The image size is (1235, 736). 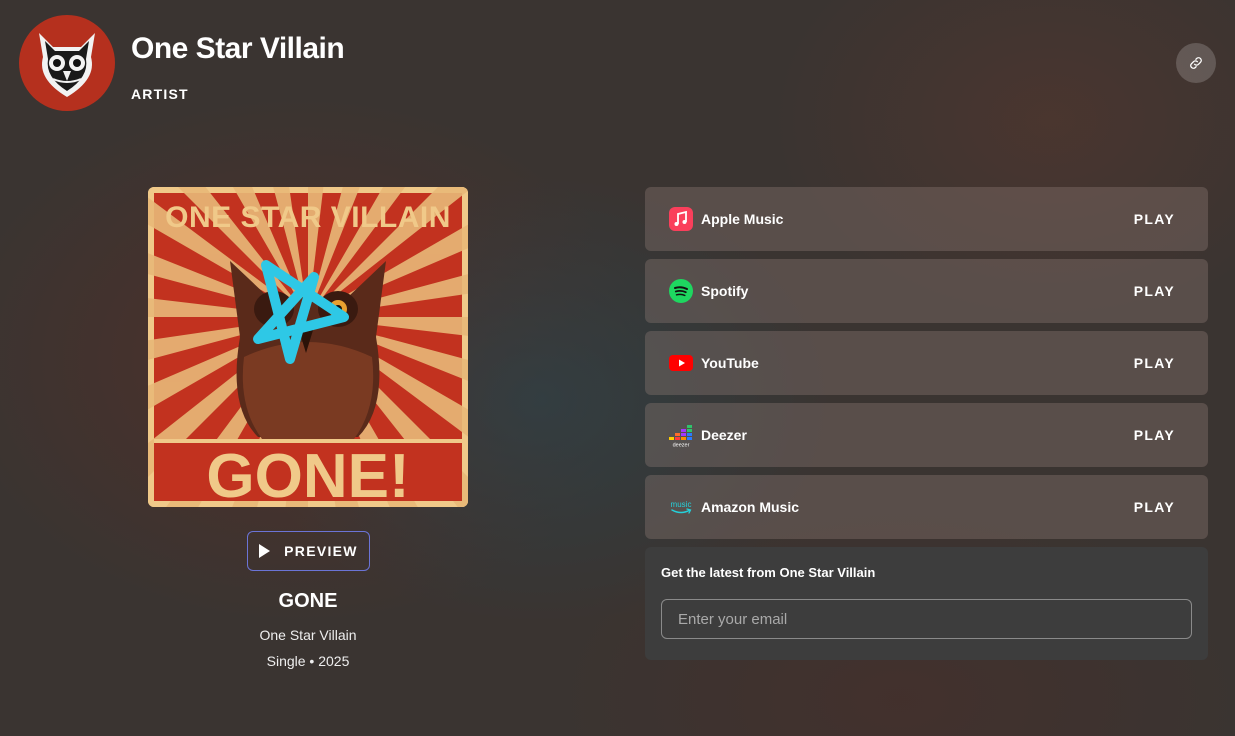 What do you see at coordinates (730, 363) in the screenshot?
I see `service-name: YouTube` at bounding box center [730, 363].